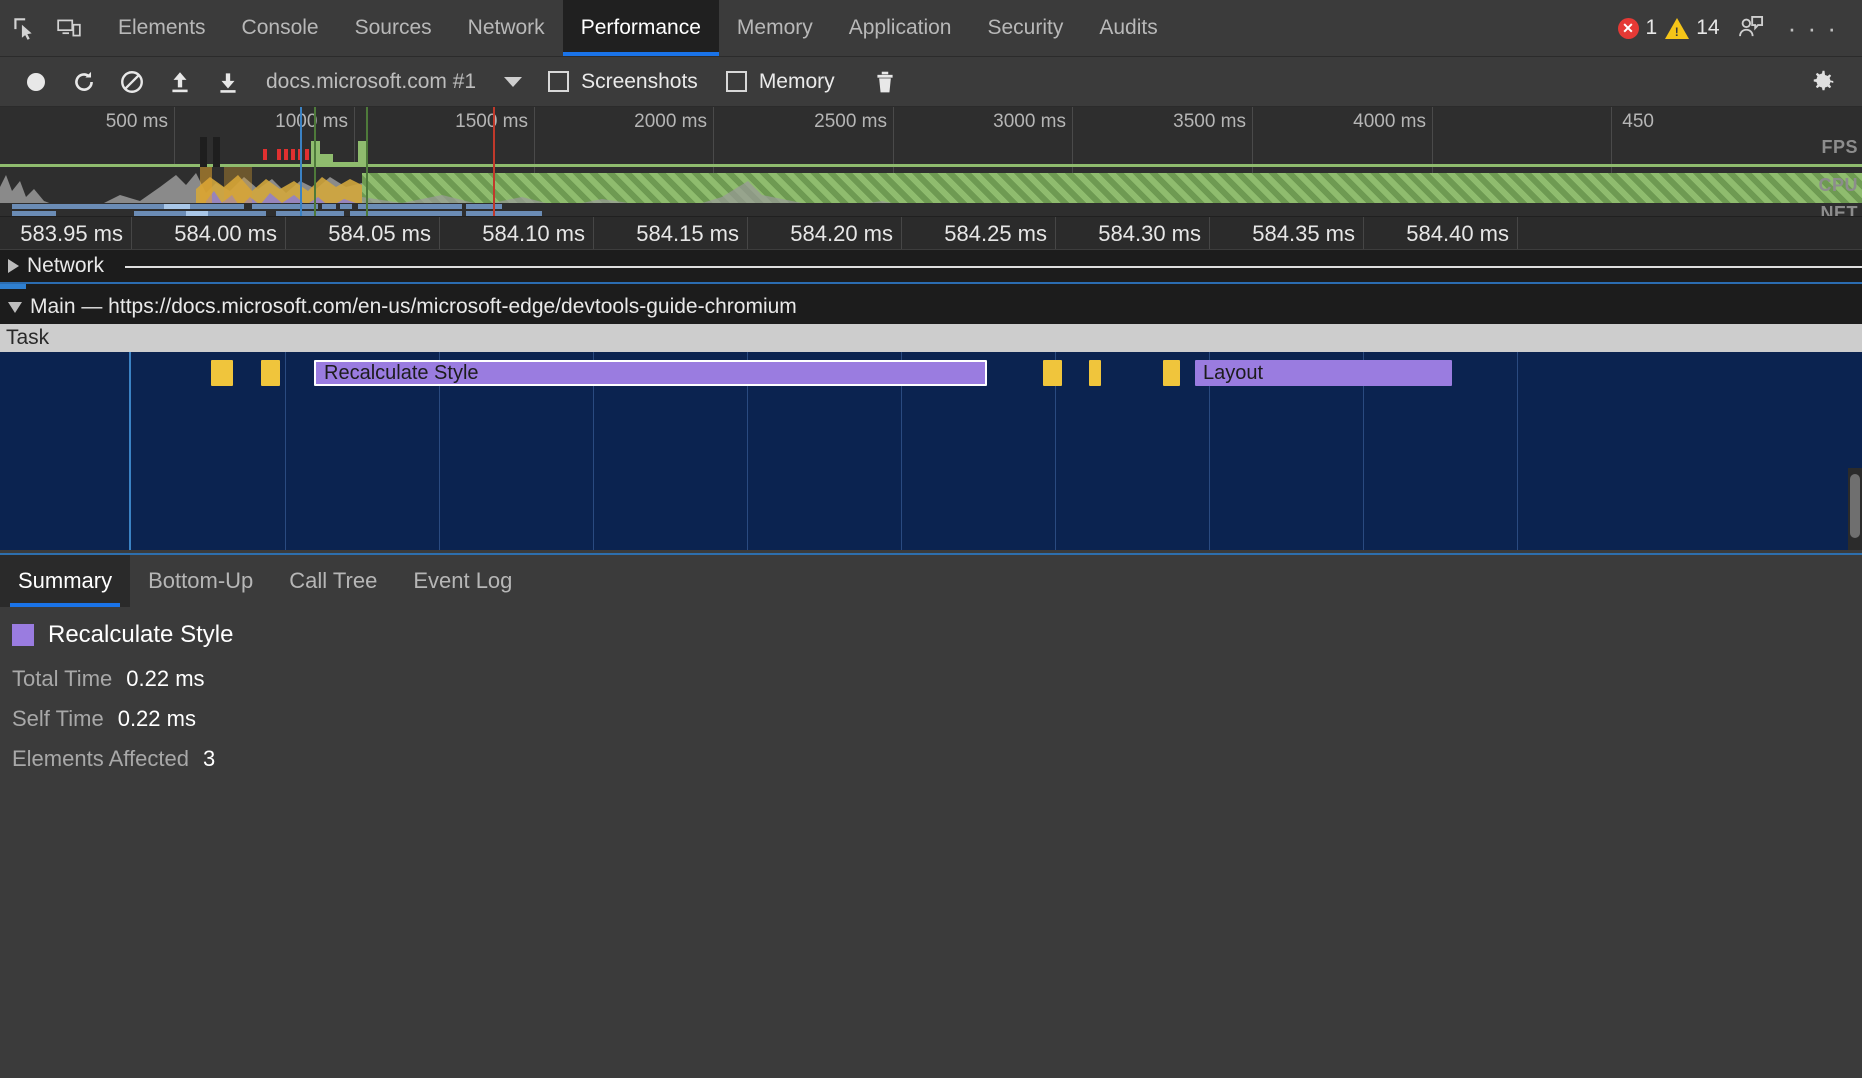  Describe the element at coordinates (1029, 121) in the screenshot. I see `overview-tick-label: 3000 ms` at that location.